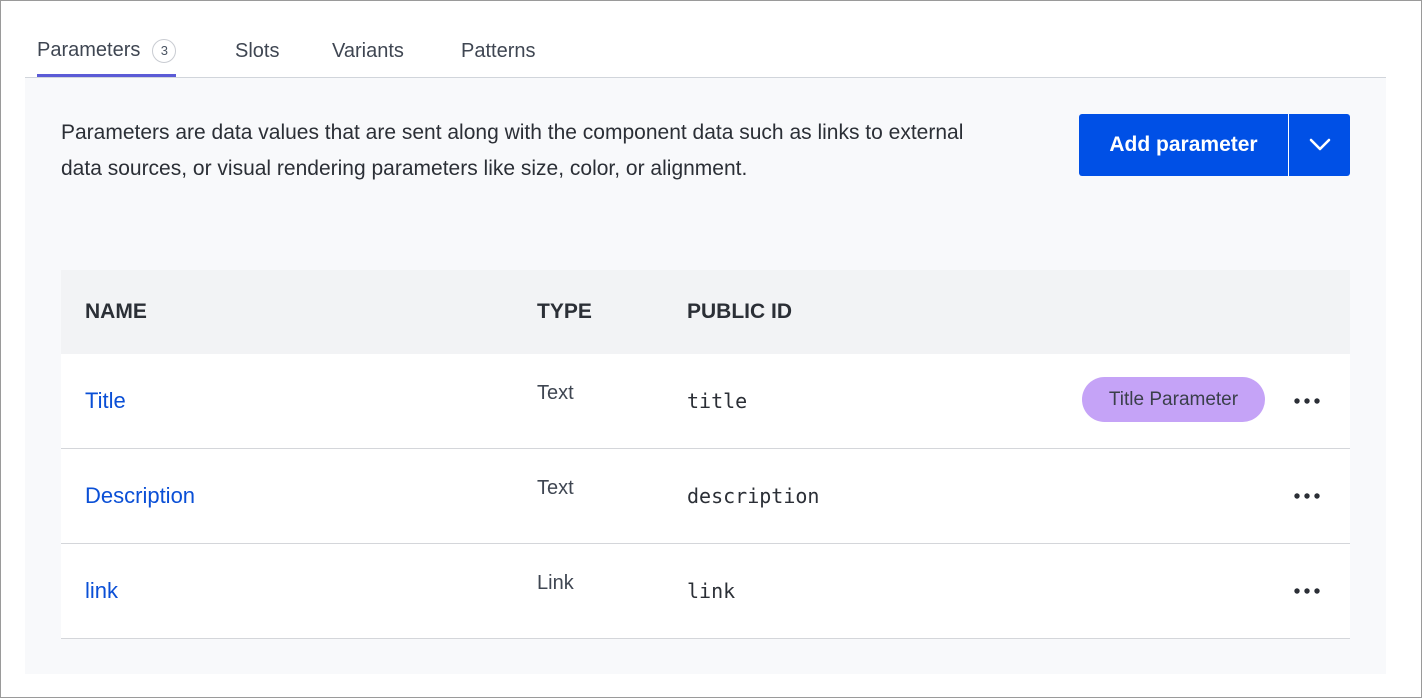  I want to click on column-header-name: NAME, so click(116, 312).